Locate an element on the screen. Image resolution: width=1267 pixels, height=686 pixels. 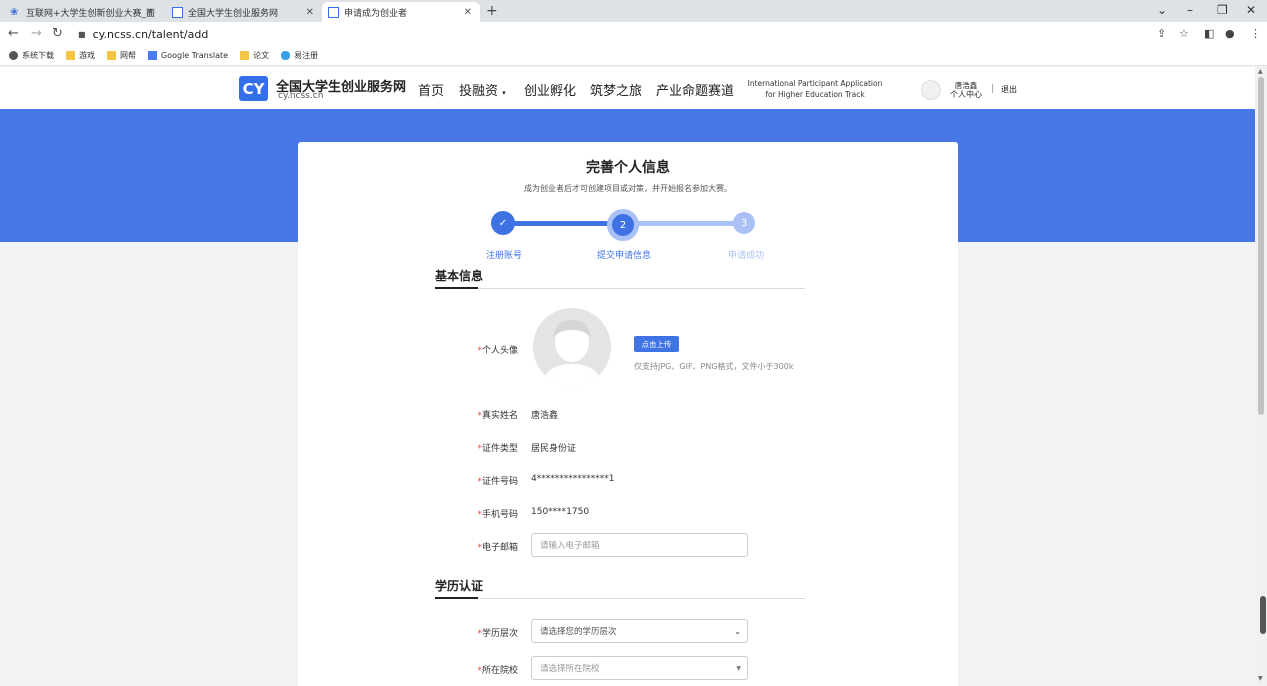
caret-down-icon: ▼ is located at coordinates (738, 668).